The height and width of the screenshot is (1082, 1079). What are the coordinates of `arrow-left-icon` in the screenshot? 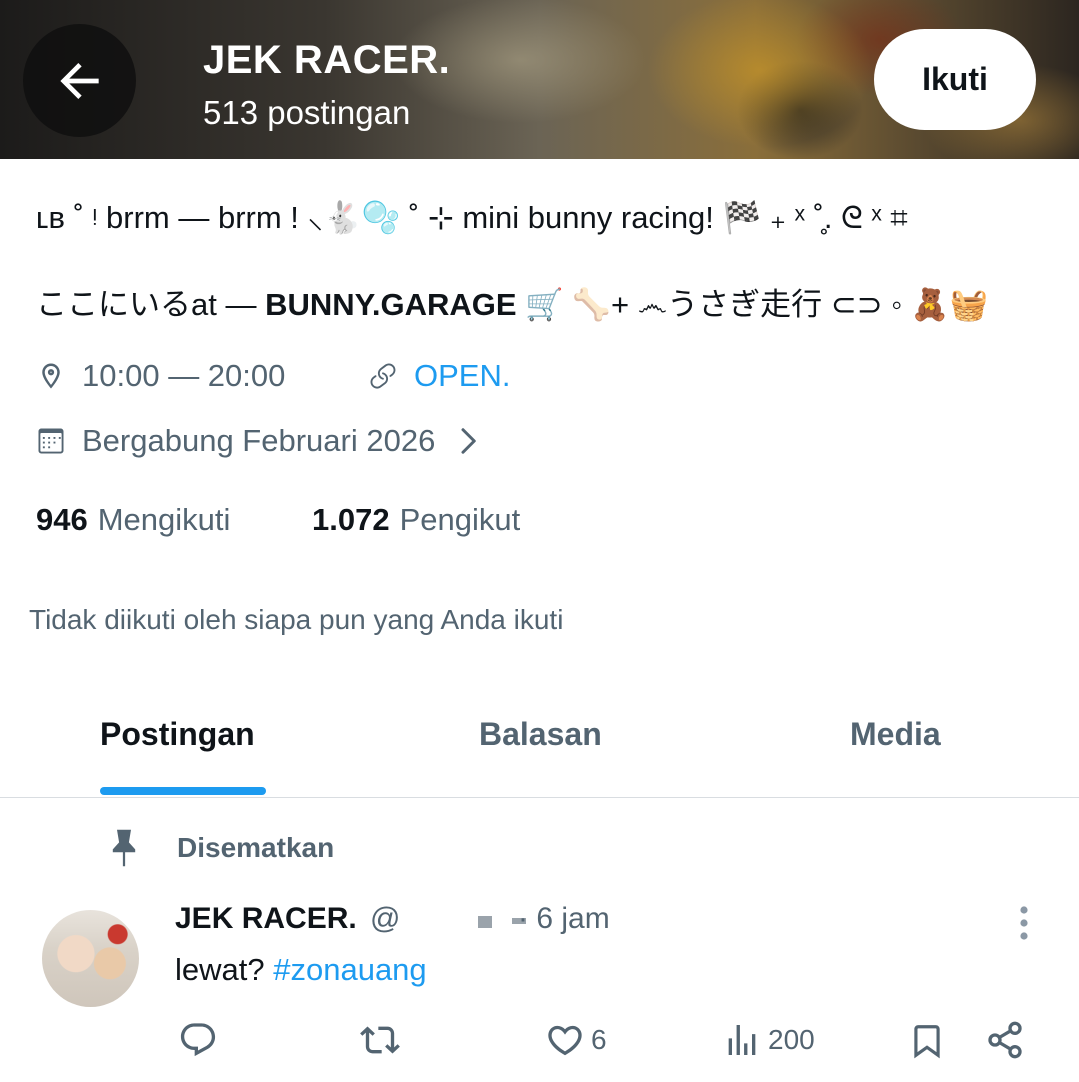 It's located at (79, 80).